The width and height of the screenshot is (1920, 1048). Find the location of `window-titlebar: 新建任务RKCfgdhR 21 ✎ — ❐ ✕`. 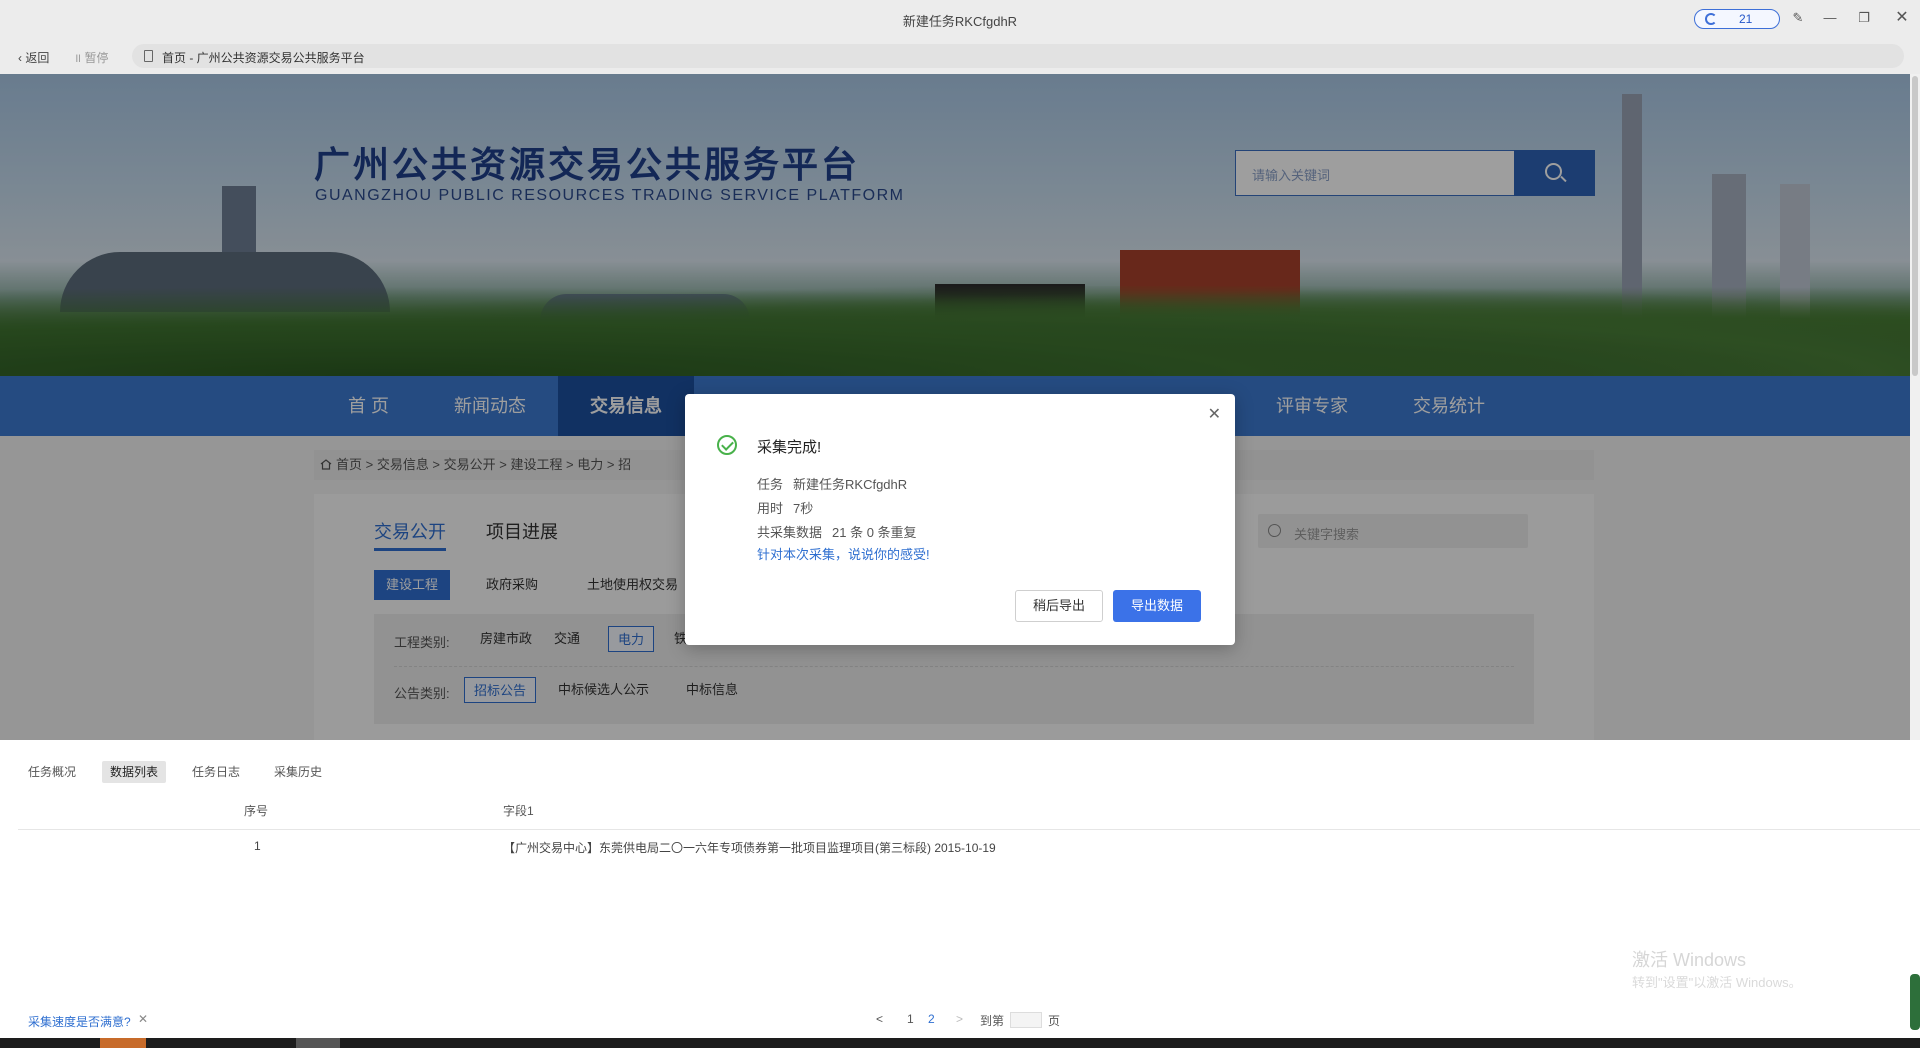

window-titlebar: 新建任务RKCfgdhR 21 ✎ — ❐ ✕ is located at coordinates (960, 19).